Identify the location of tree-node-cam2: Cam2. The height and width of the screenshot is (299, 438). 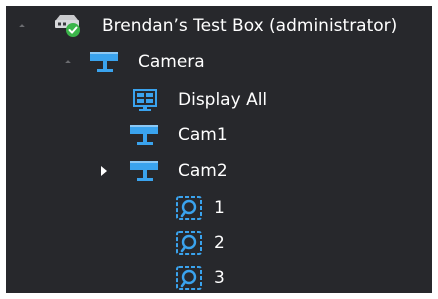
(219, 171).